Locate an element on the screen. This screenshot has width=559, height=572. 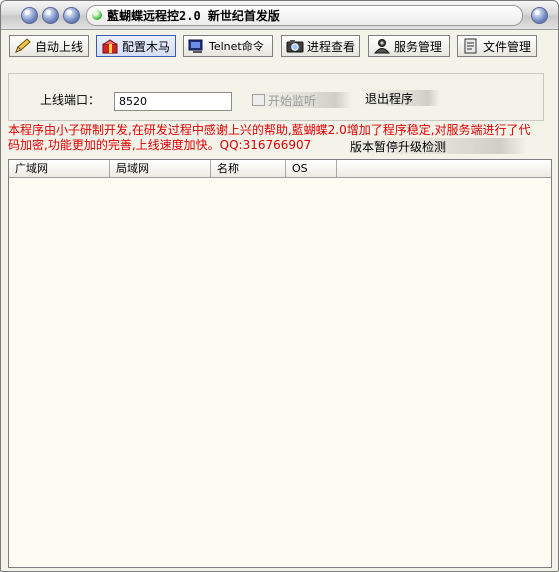
column-filler is located at coordinates (444, 168).